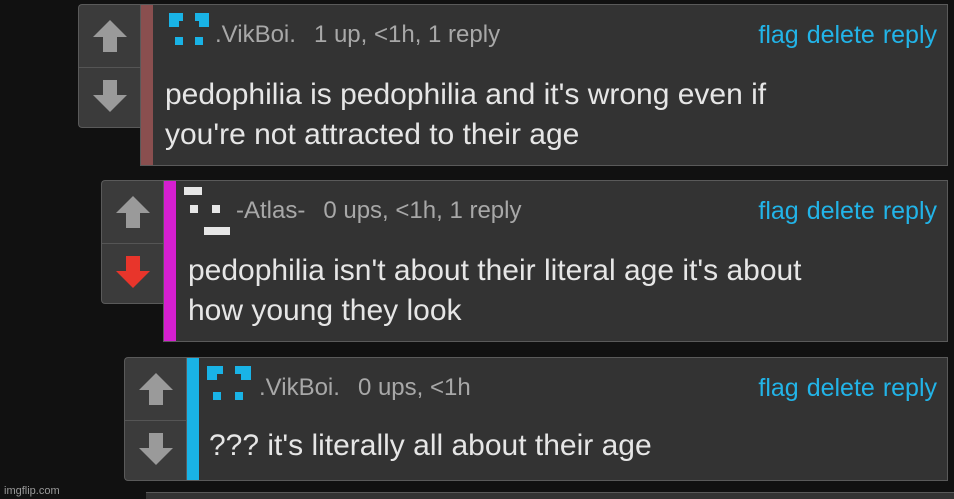 The height and width of the screenshot is (499, 954). Describe the element at coordinates (270, 210) in the screenshot. I see `username-link: -Atlas-` at that location.